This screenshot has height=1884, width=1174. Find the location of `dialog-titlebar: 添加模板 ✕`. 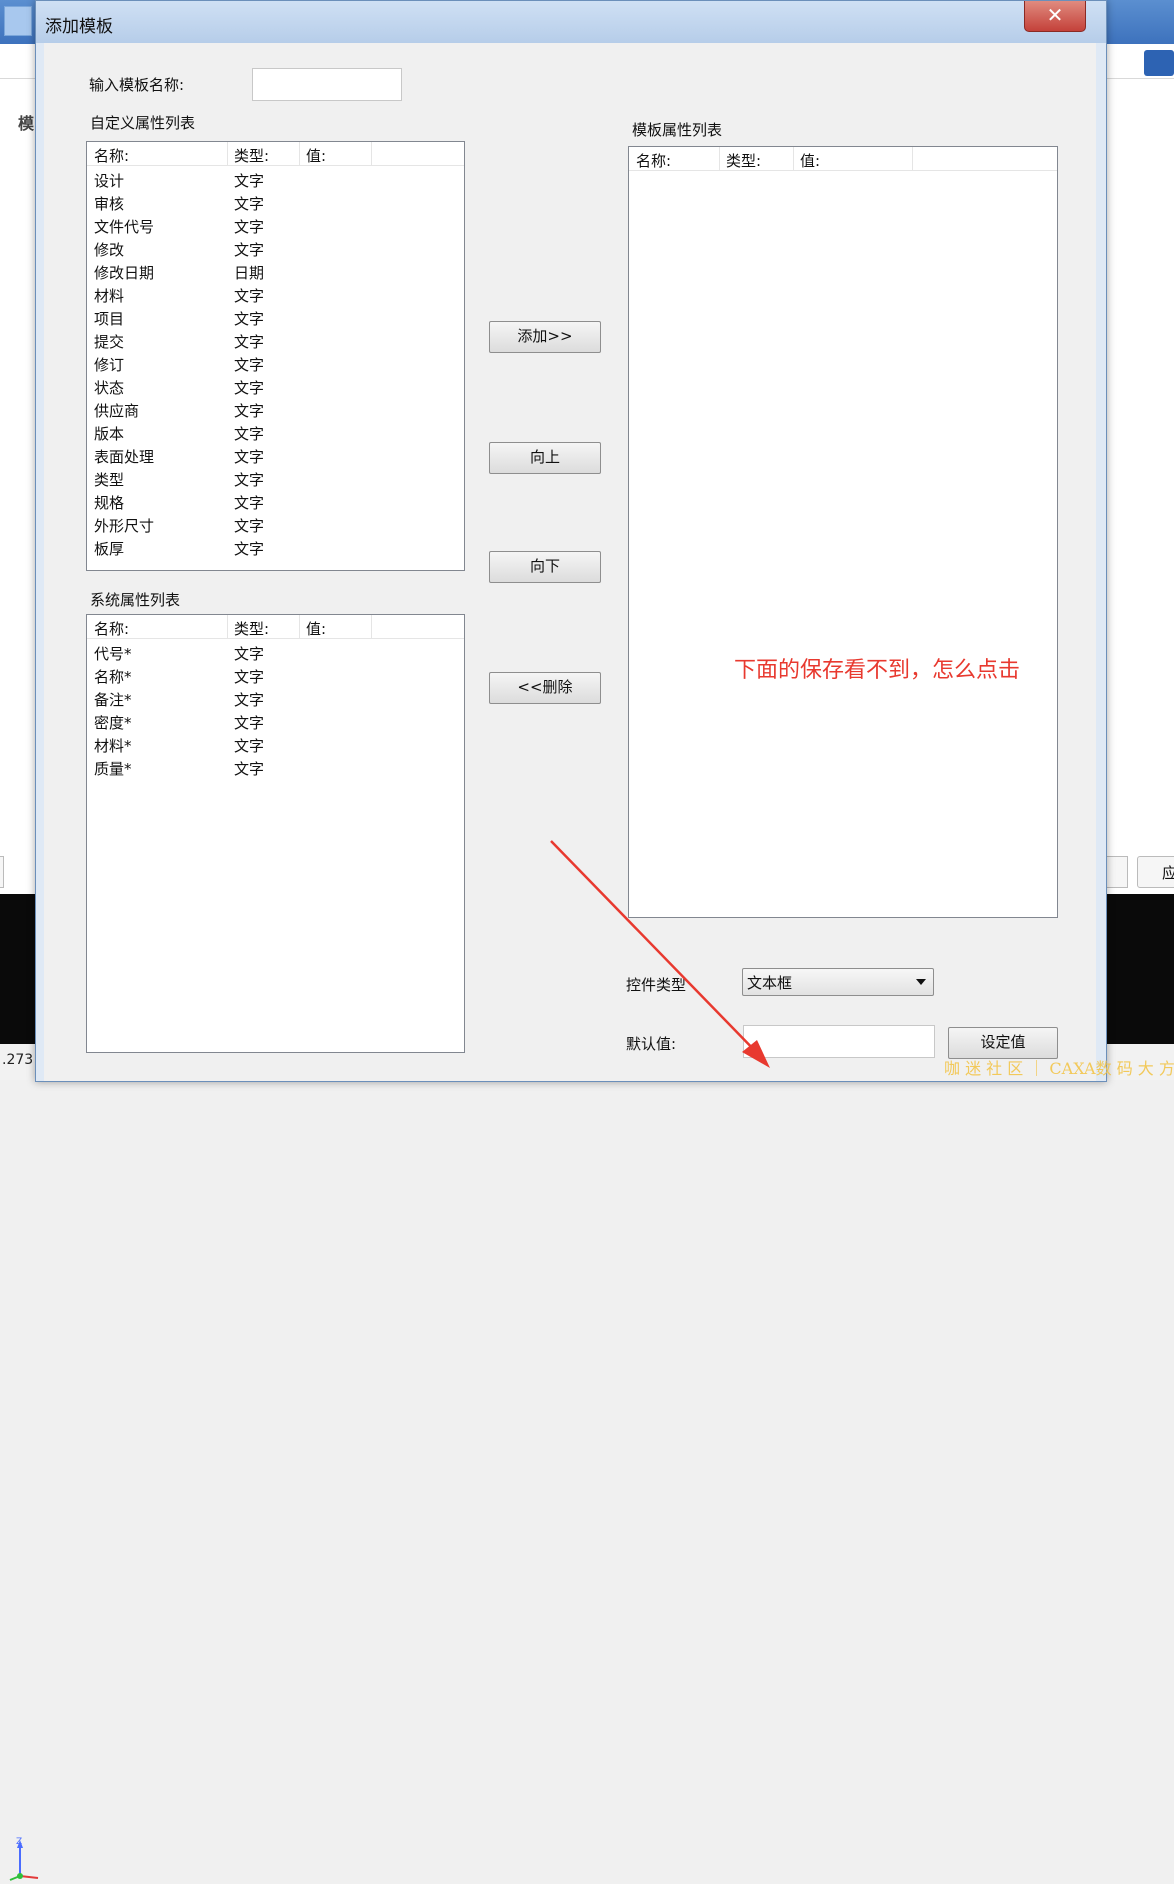

dialog-titlebar: 添加模板 ✕ is located at coordinates (571, 22).